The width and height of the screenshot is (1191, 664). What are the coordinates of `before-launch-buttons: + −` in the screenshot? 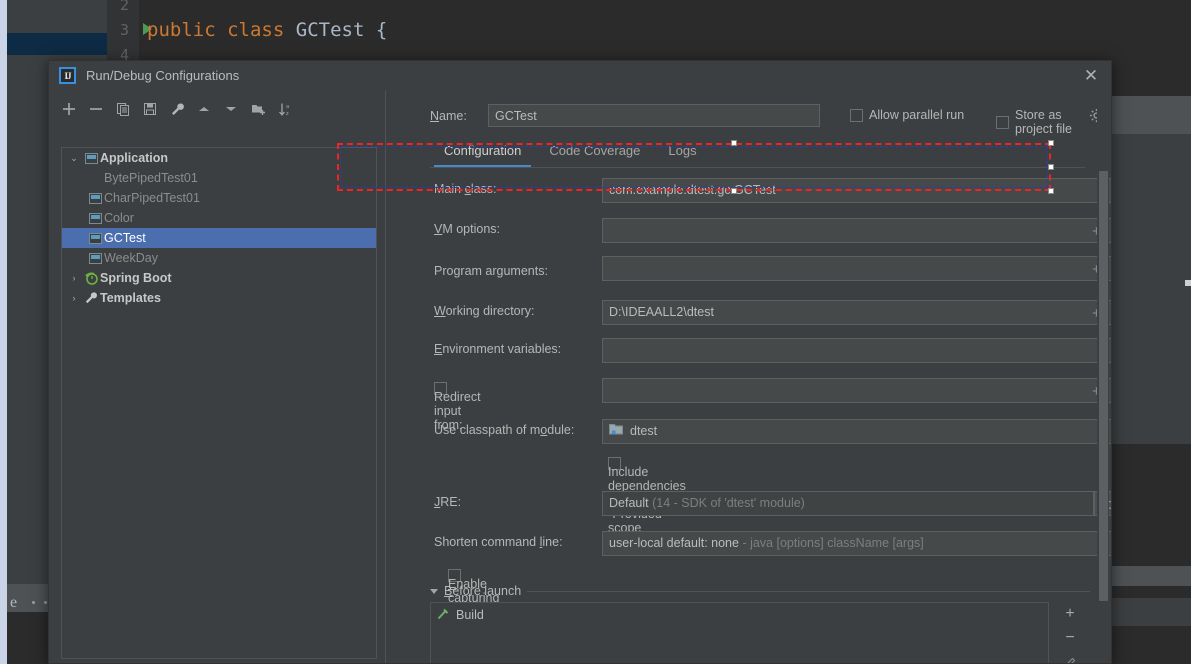 It's located at (1070, 632).